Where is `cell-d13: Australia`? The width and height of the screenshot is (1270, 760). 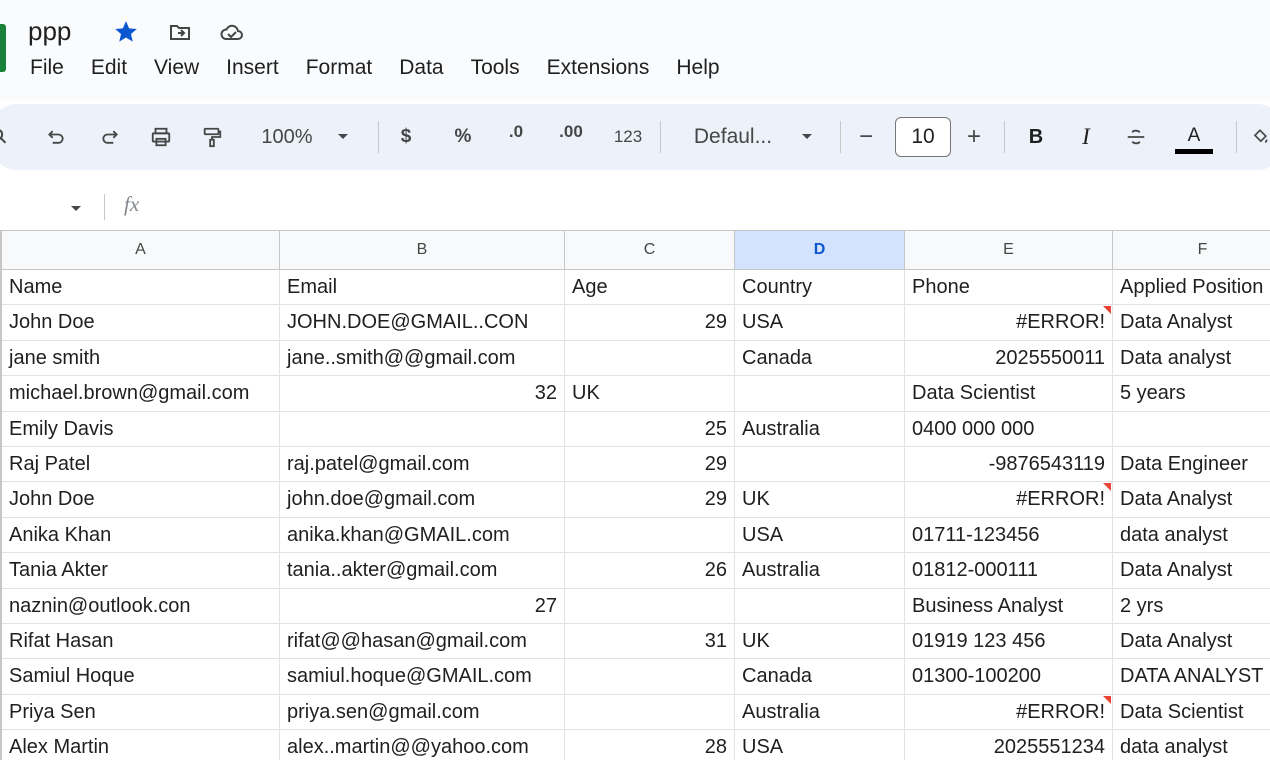
cell-d13: Australia is located at coordinates (820, 712).